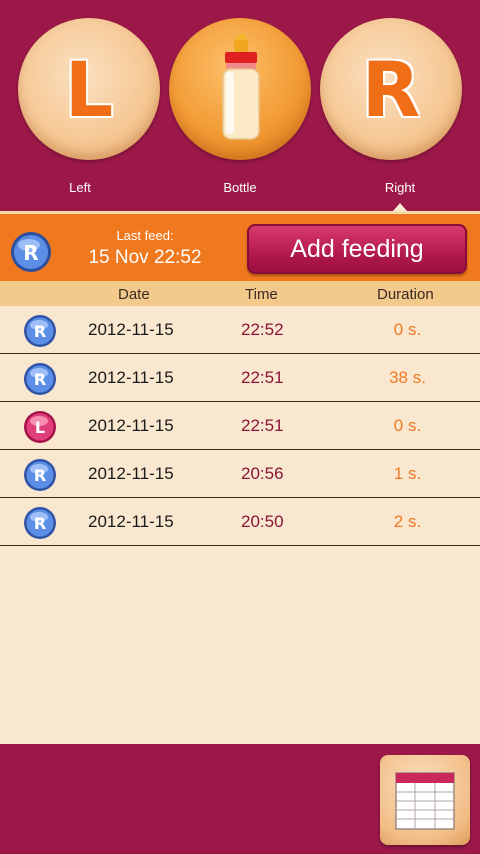  What do you see at coordinates (262, 473) in the screenshot?
I see `row-time: 20:56` at bounding box center [262, 473].